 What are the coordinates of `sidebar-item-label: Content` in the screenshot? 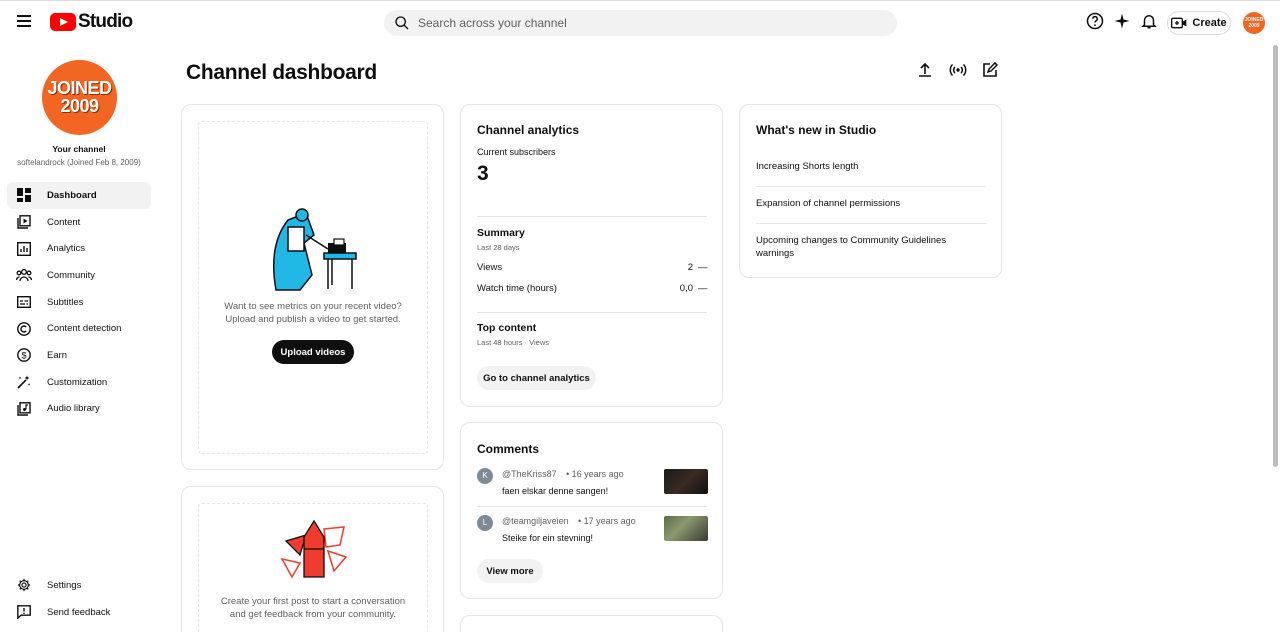 It's located at (64, 222).